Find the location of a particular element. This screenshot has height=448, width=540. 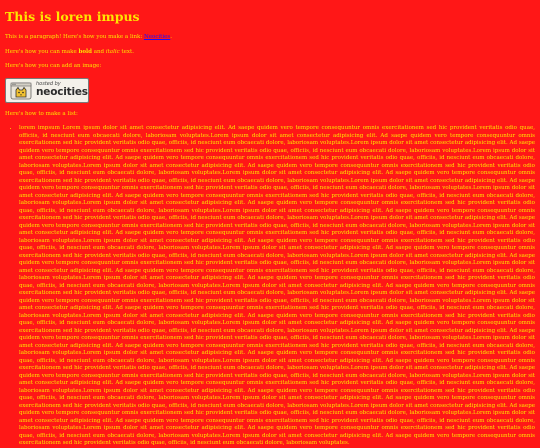

neocities-cat-icon is located at coordinates (21, 91).